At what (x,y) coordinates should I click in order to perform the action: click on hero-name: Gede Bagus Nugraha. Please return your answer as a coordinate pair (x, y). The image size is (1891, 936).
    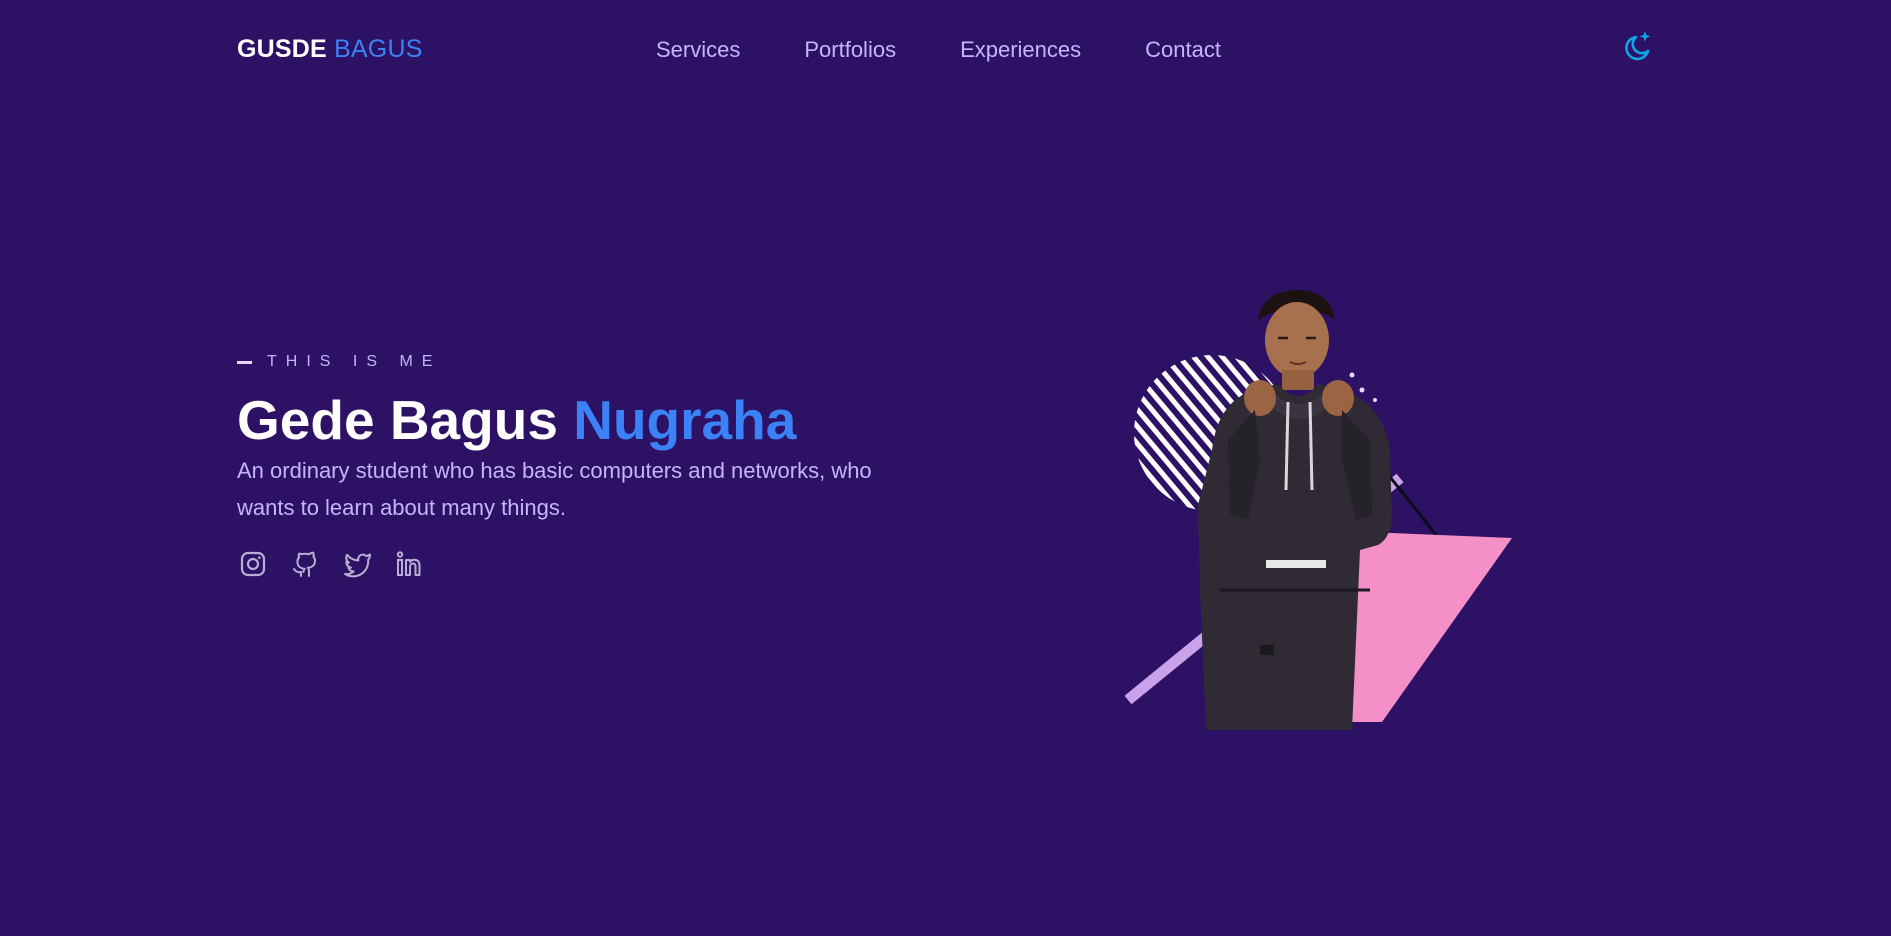
    Looking at the image, I should click on (587, 420).